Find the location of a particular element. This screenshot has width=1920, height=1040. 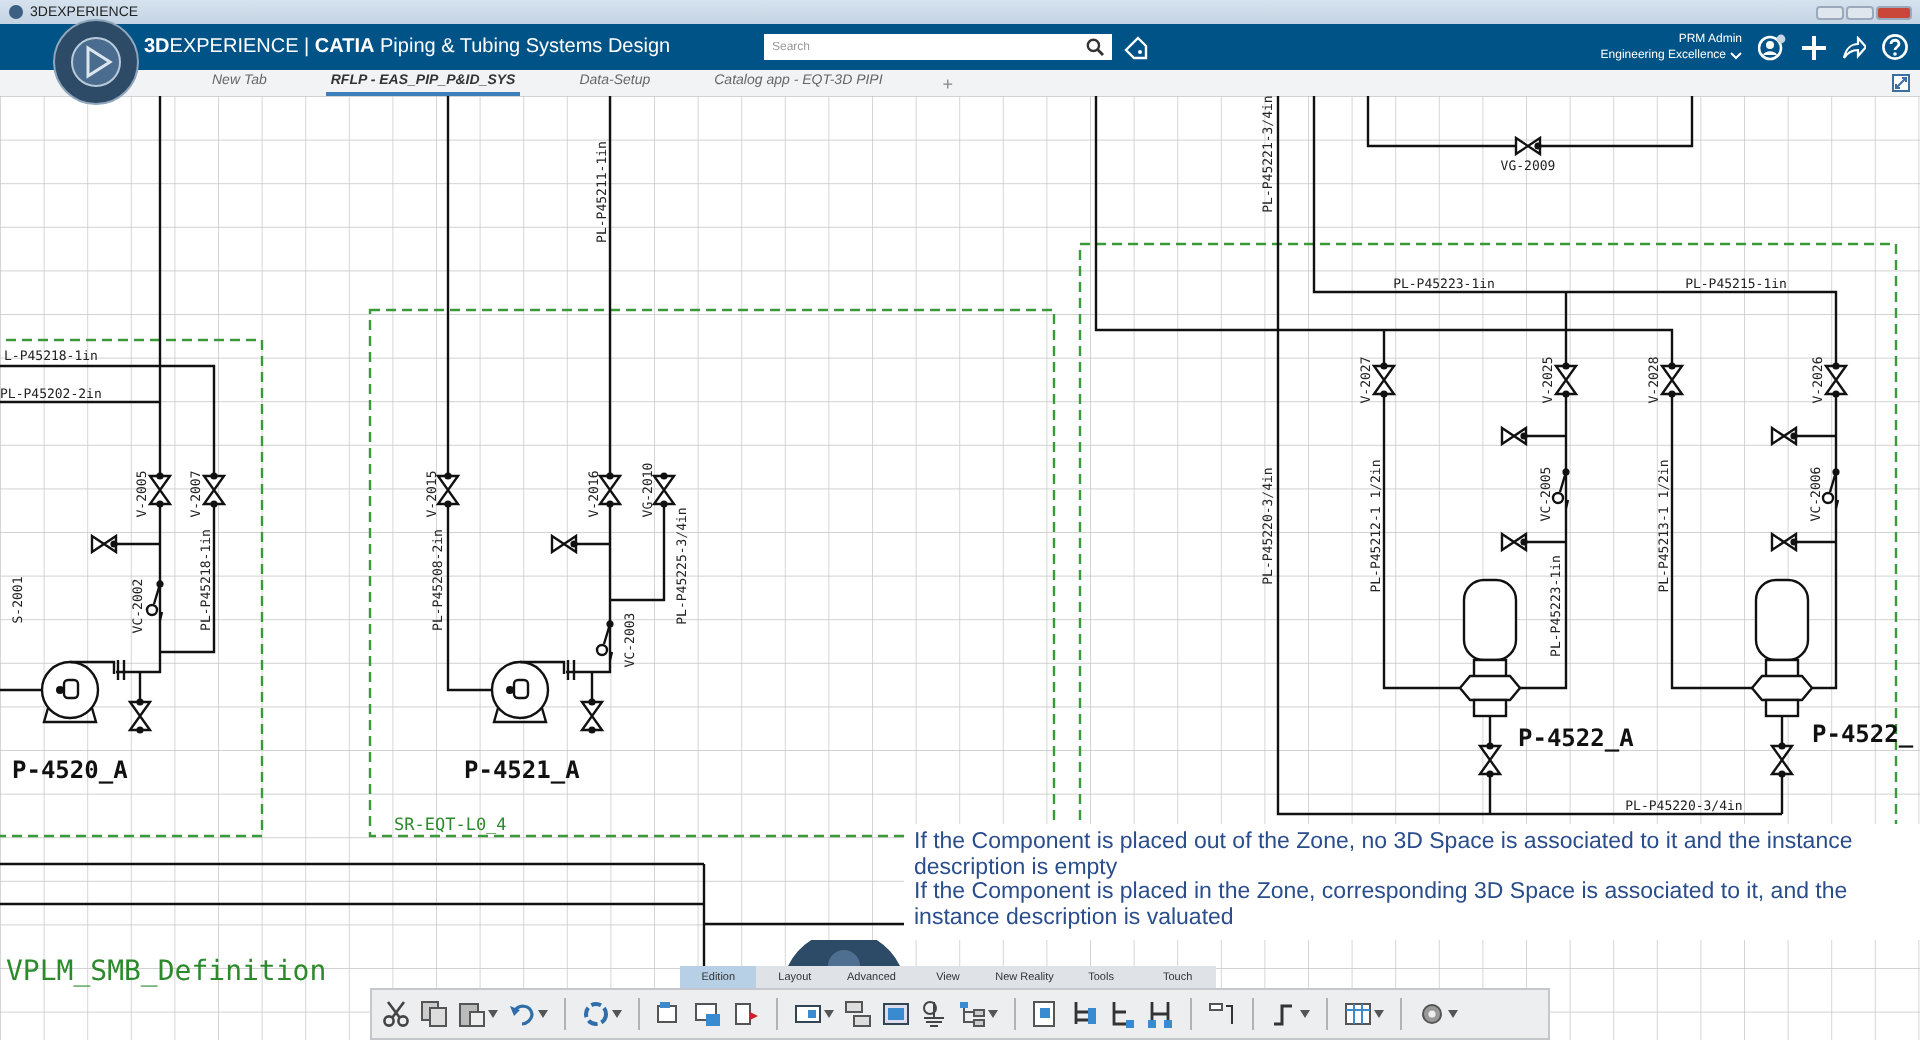

app-title: 3DEXPERIENCE | CATIA Piping & Tubing Systems Design is located at coordinates (408, 47).